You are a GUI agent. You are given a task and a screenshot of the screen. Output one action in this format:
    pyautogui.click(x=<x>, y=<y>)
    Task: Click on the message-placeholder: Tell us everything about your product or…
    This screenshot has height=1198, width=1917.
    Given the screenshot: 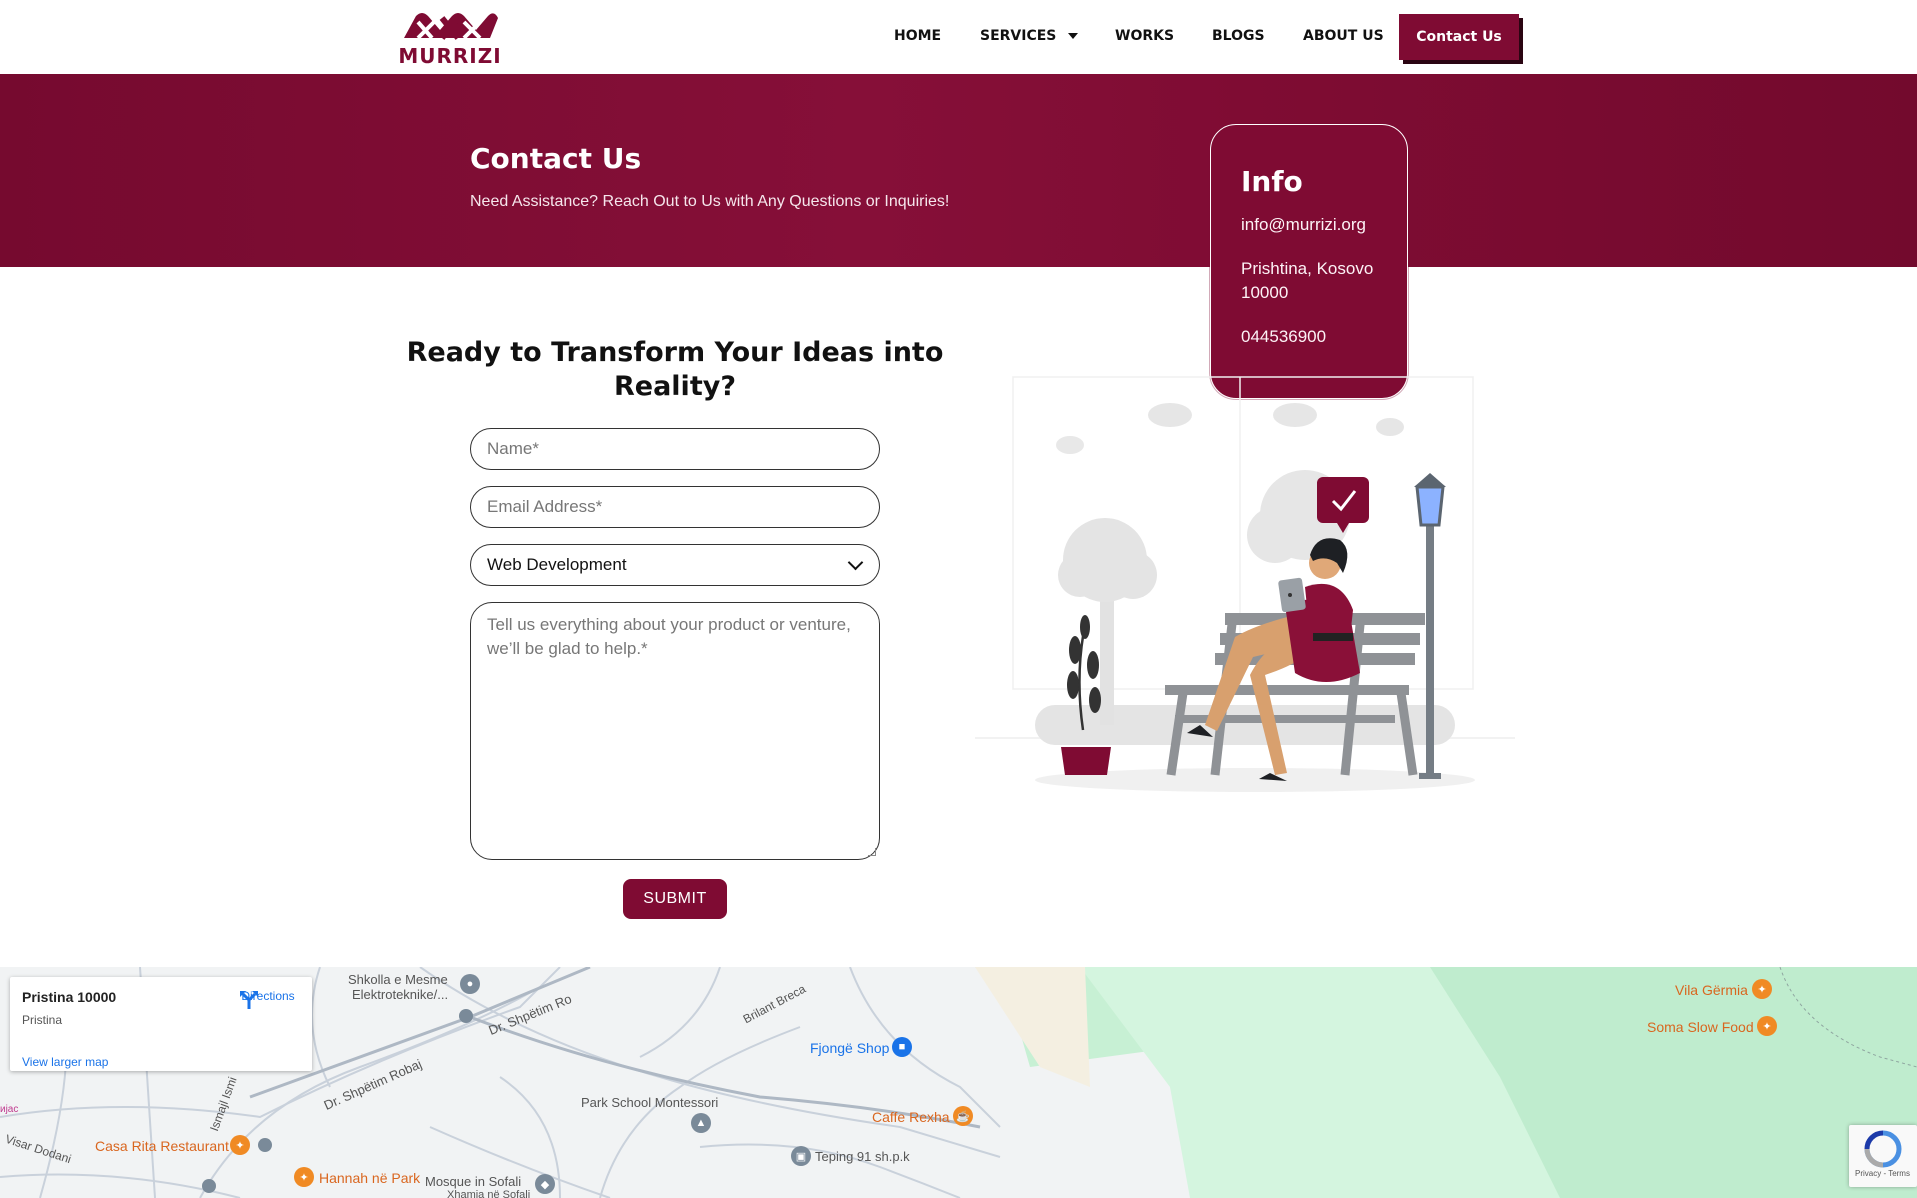 What is the action you would take?
    pyautogui.click(x=669, y=636)
    